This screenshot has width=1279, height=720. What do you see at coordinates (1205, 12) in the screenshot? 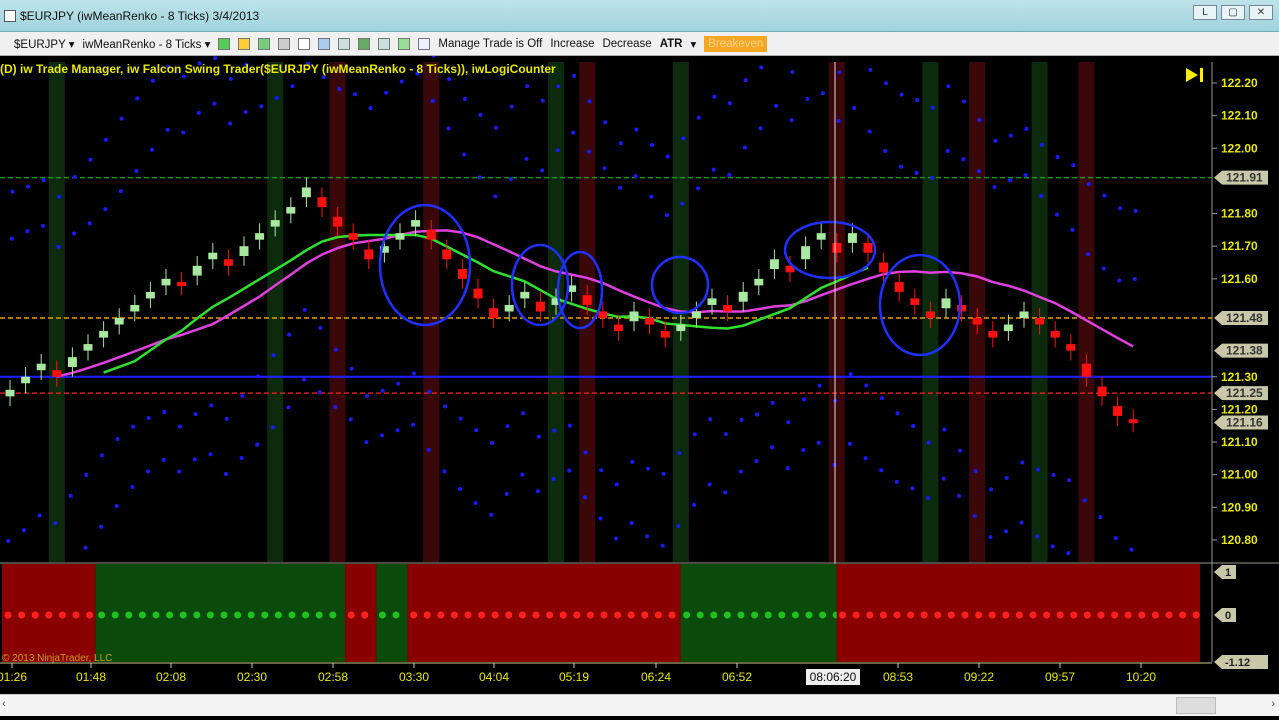
I see `minimize-button: L` at bounding box center [1205, 12].